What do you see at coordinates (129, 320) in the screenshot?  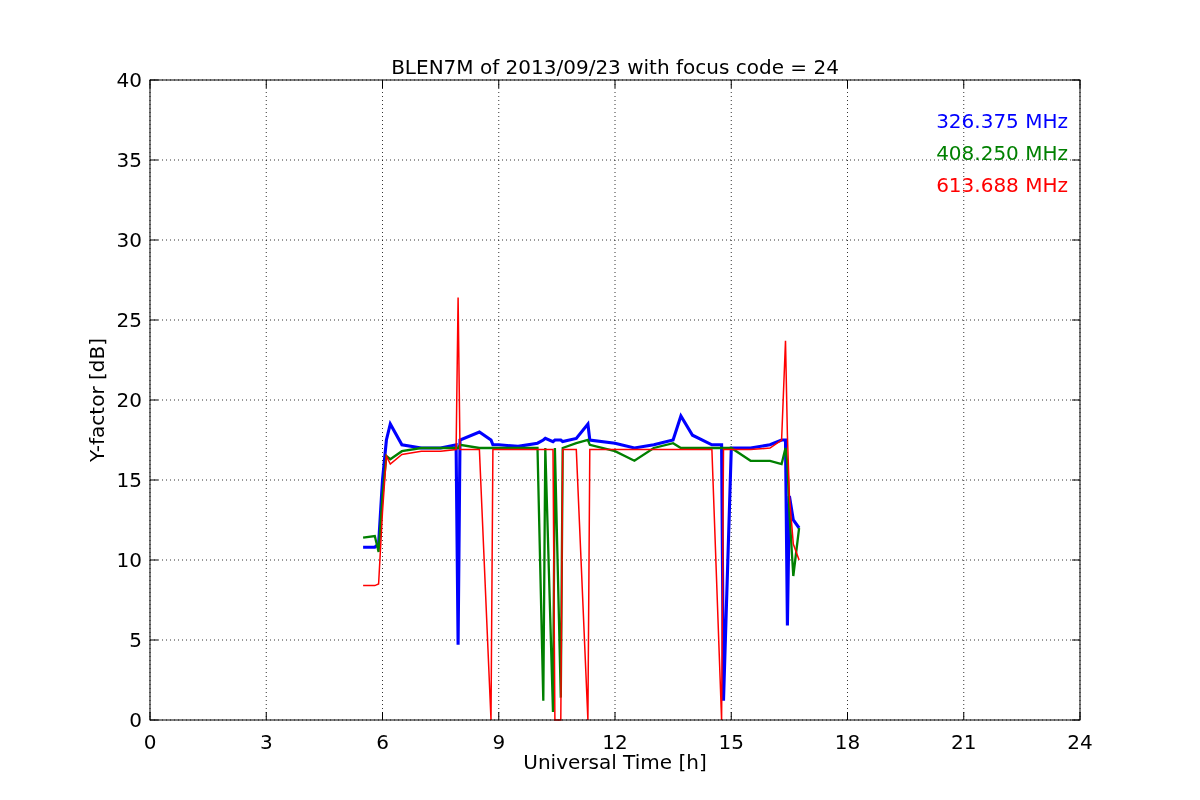 I see `y-tick-label: 25` at bounding box center [129, 320].